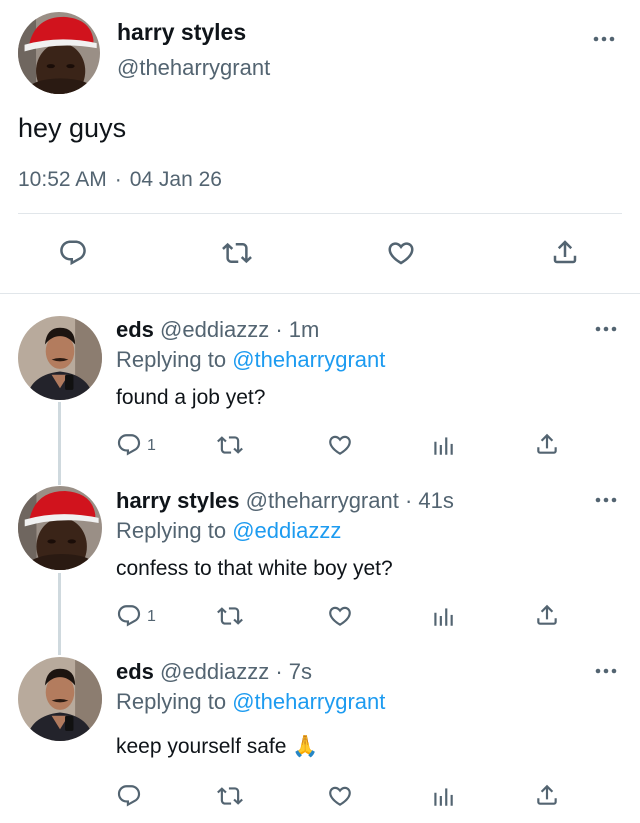 The height and width of the screenshot is (823, 640). What do you see at coordinates (228, 531) in the screenshot?
I see `replying-to-line: Replying to @eddiazzz` at bounding box center [228, 531].